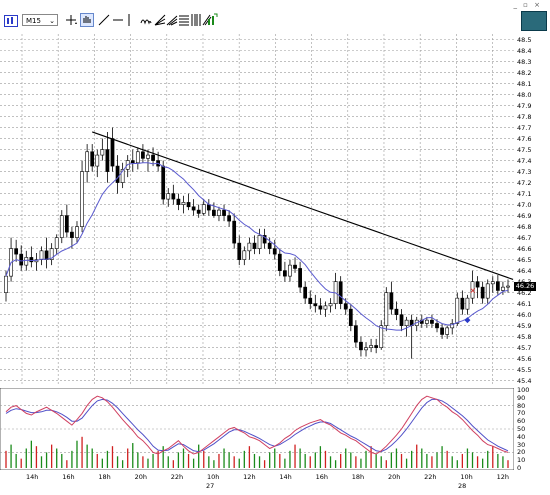 Image resolution: width=550 pixels, height=495 pixels. I want to click on fib-fan-icon, so click(160, 20).